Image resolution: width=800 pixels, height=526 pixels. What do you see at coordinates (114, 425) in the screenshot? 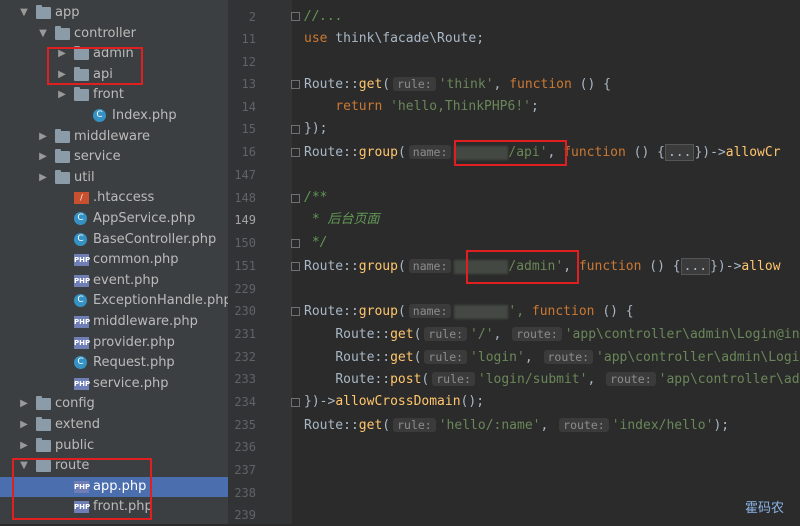
I see `tree-item: ▶ extend` at bounding box center [114, 425].